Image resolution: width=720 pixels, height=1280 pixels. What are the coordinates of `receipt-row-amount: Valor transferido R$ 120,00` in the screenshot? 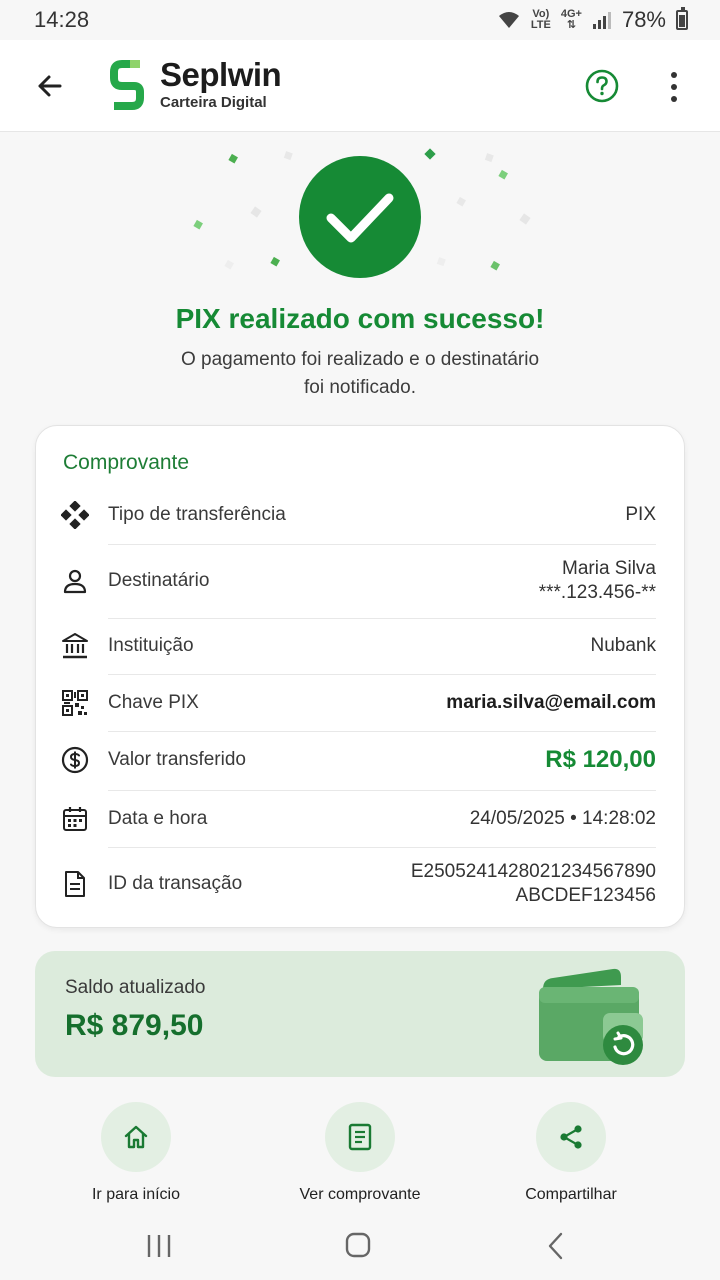 It's located at (356, 760).